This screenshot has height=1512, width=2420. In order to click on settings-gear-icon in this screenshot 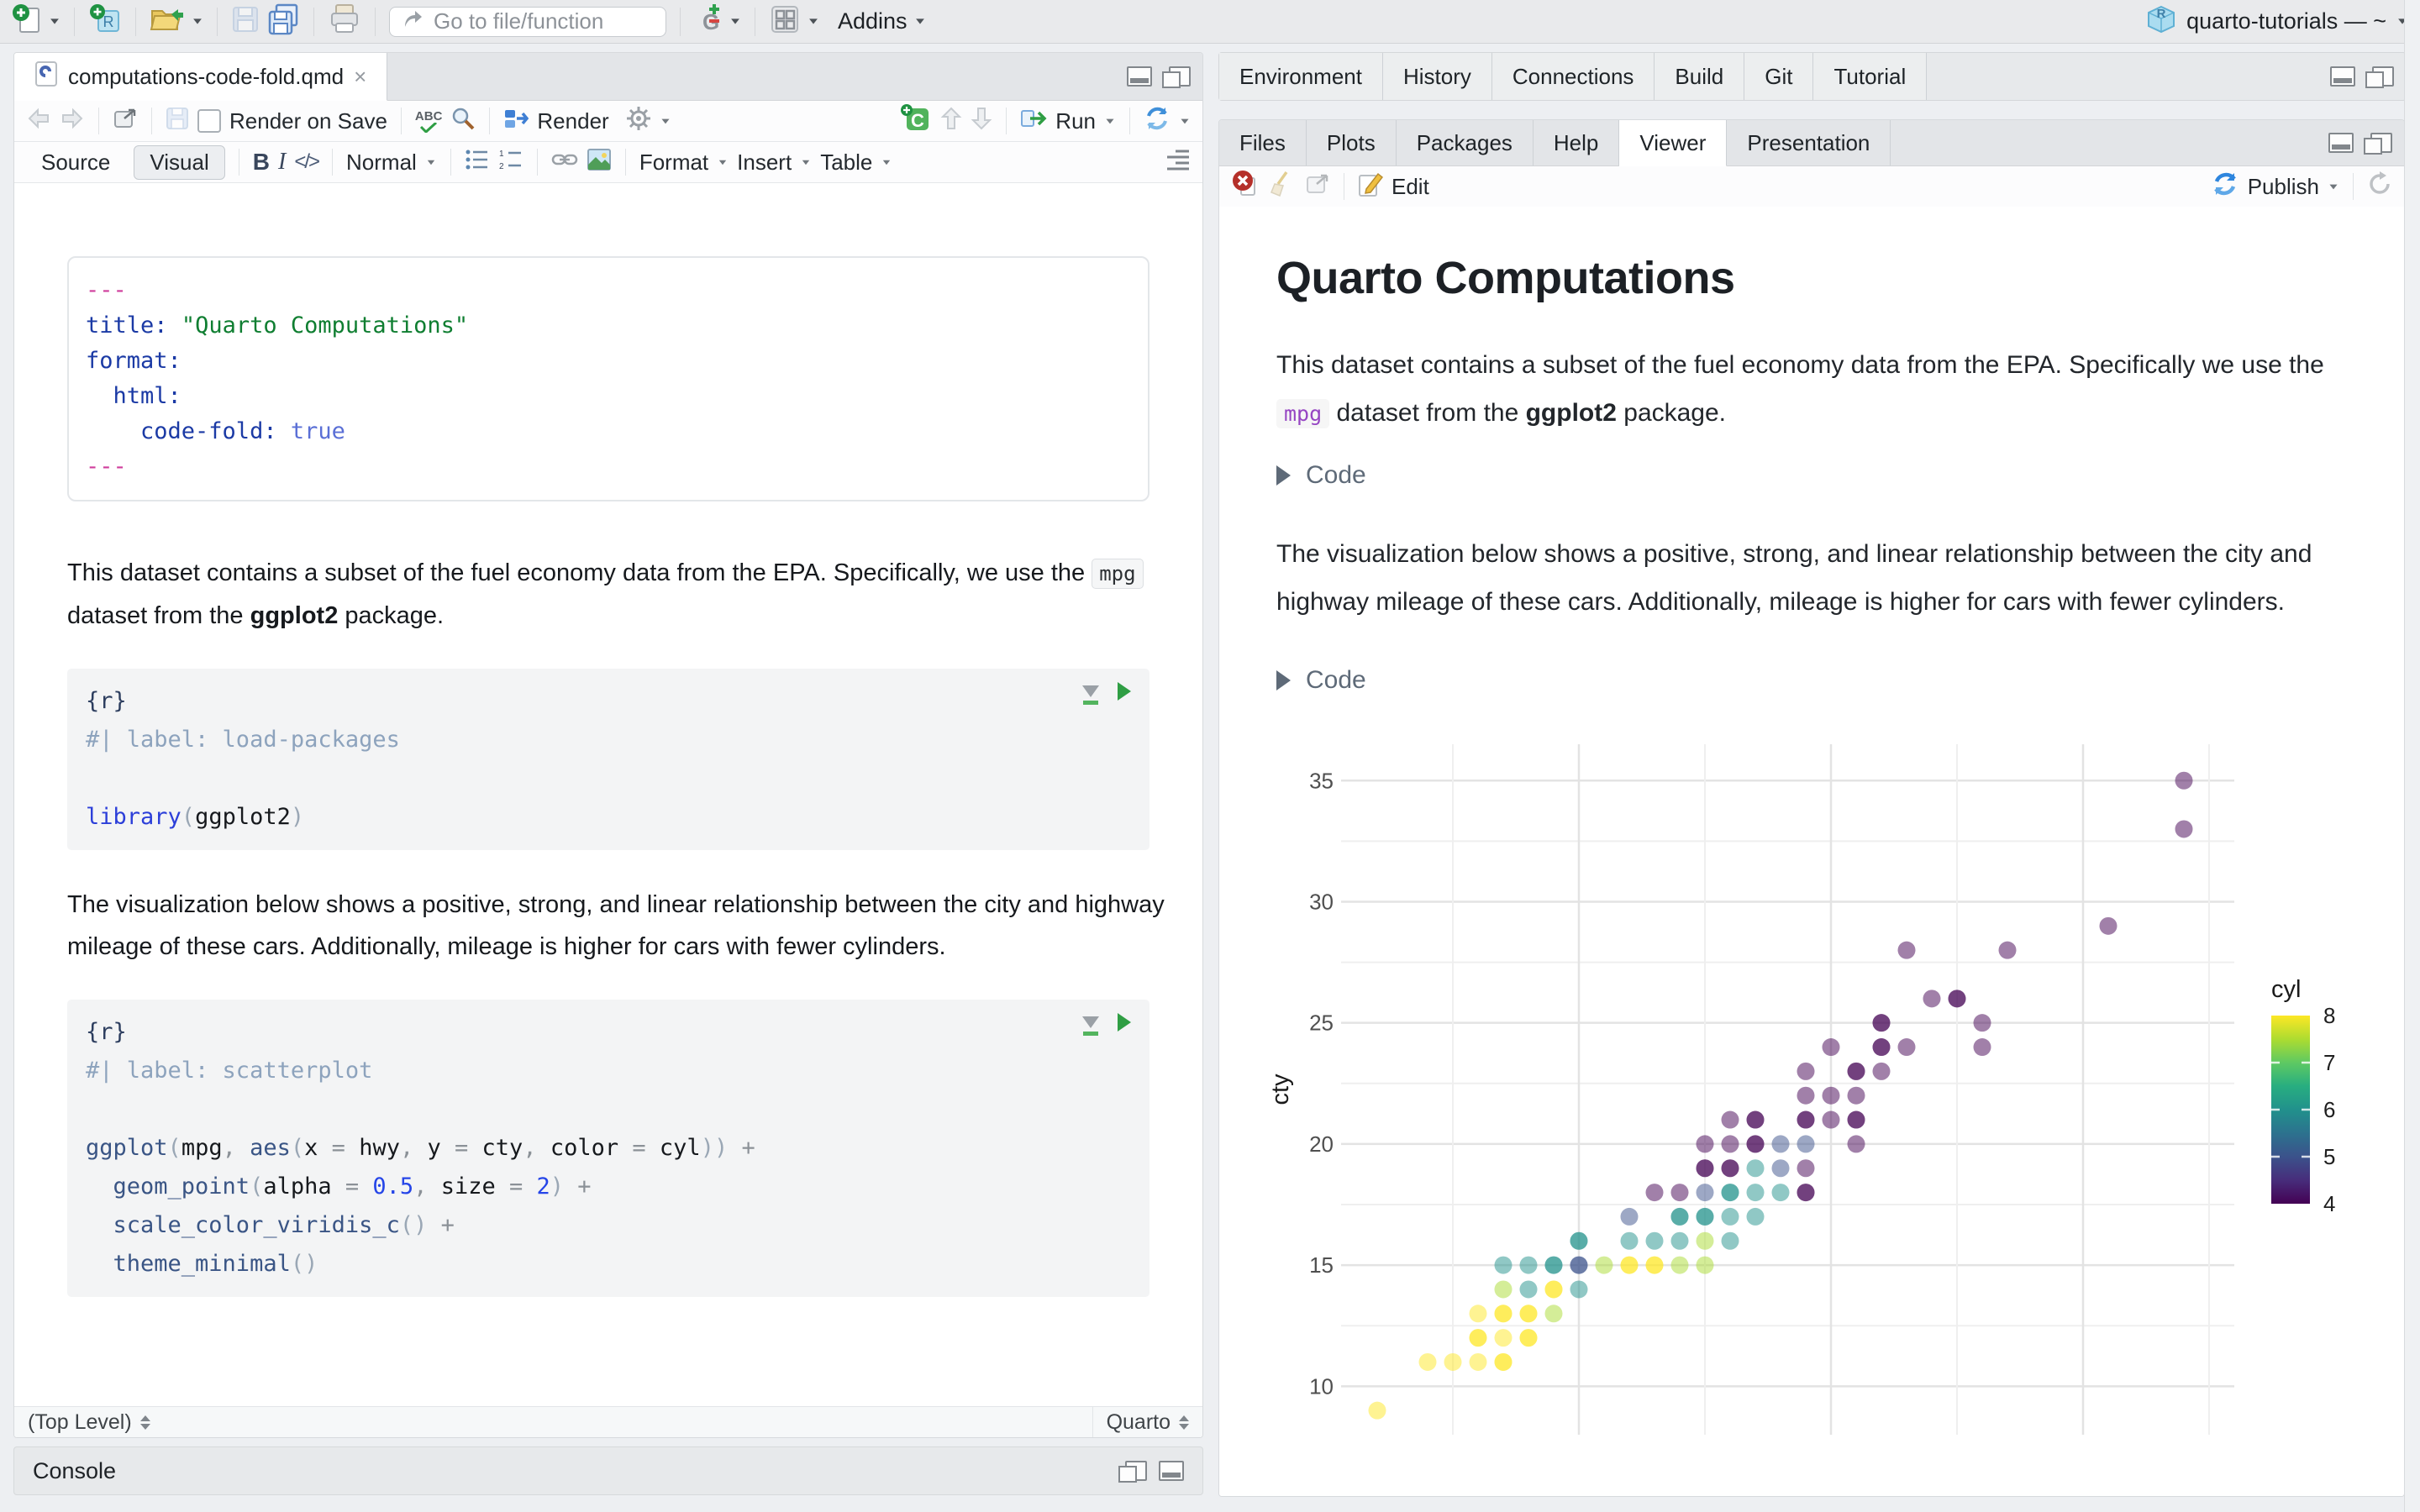, I will do `click(638, 121)`.